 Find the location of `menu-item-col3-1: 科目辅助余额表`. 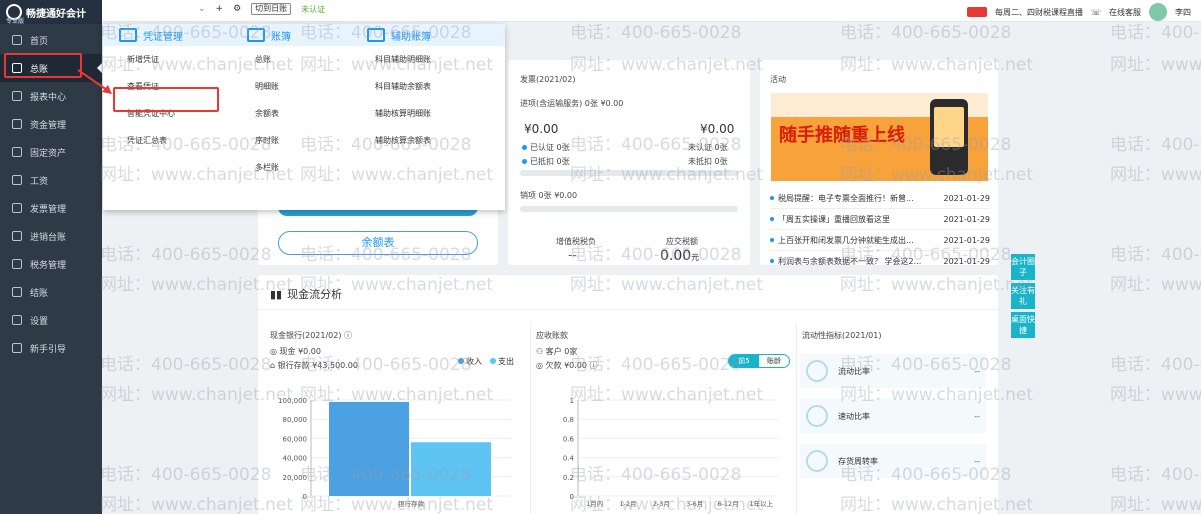

menu-item-col3-1: 科目辅助余额表 is located at coordinates (428, 86).